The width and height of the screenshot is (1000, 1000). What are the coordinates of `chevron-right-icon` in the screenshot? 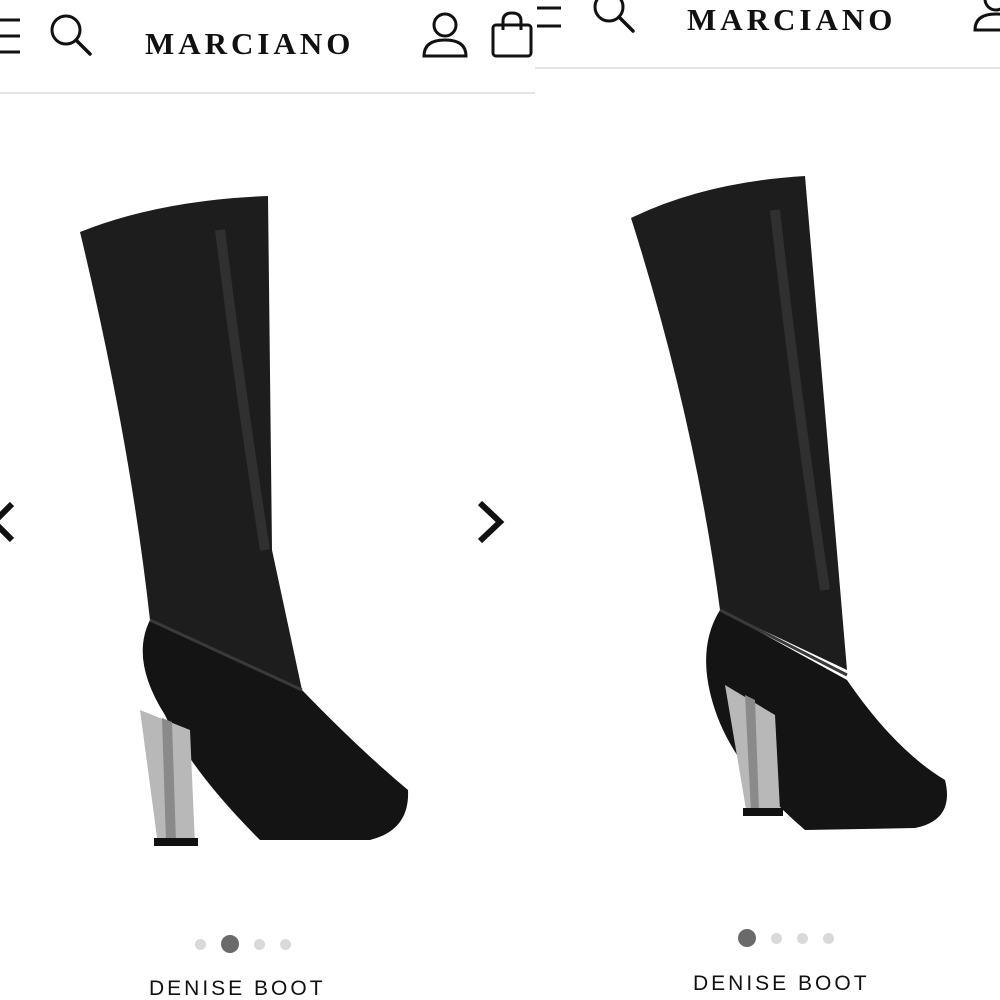 It's located at (491, 524).